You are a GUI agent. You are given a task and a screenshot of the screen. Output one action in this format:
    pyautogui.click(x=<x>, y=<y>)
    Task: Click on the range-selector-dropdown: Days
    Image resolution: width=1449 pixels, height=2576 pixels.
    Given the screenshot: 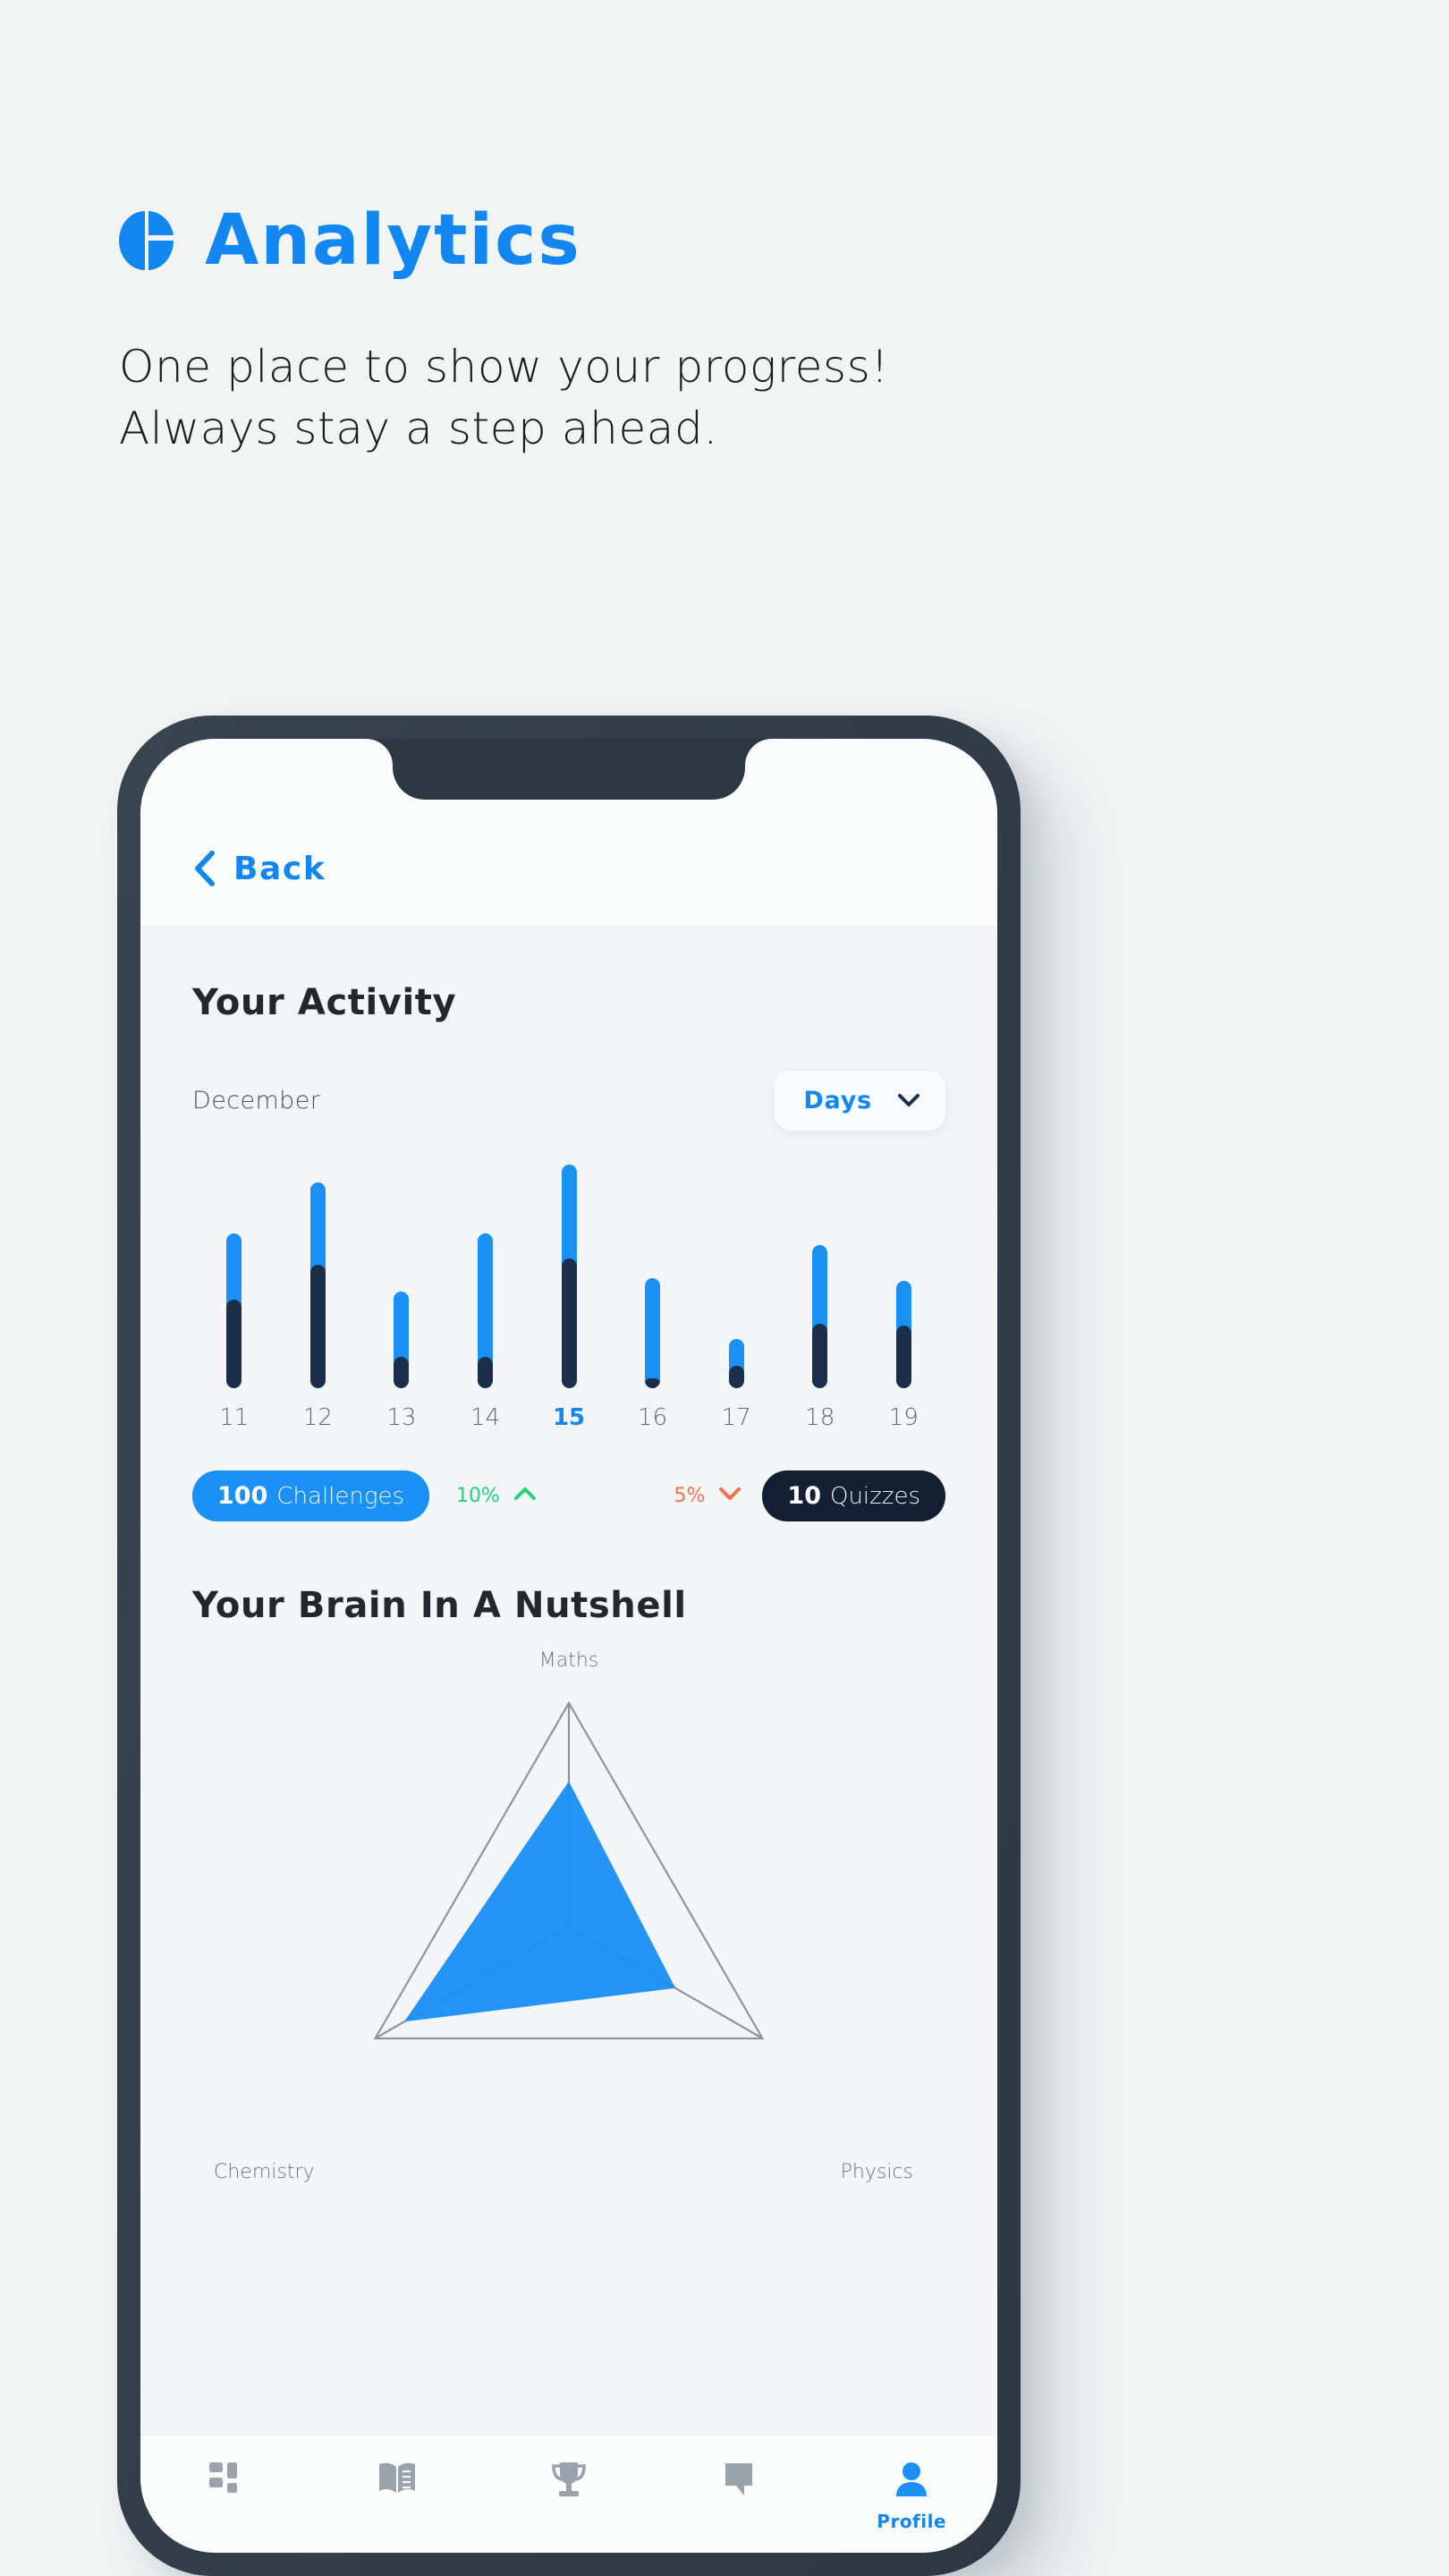 What is the action you would take?
    pyautogui.click(x=860, y=1100)
    